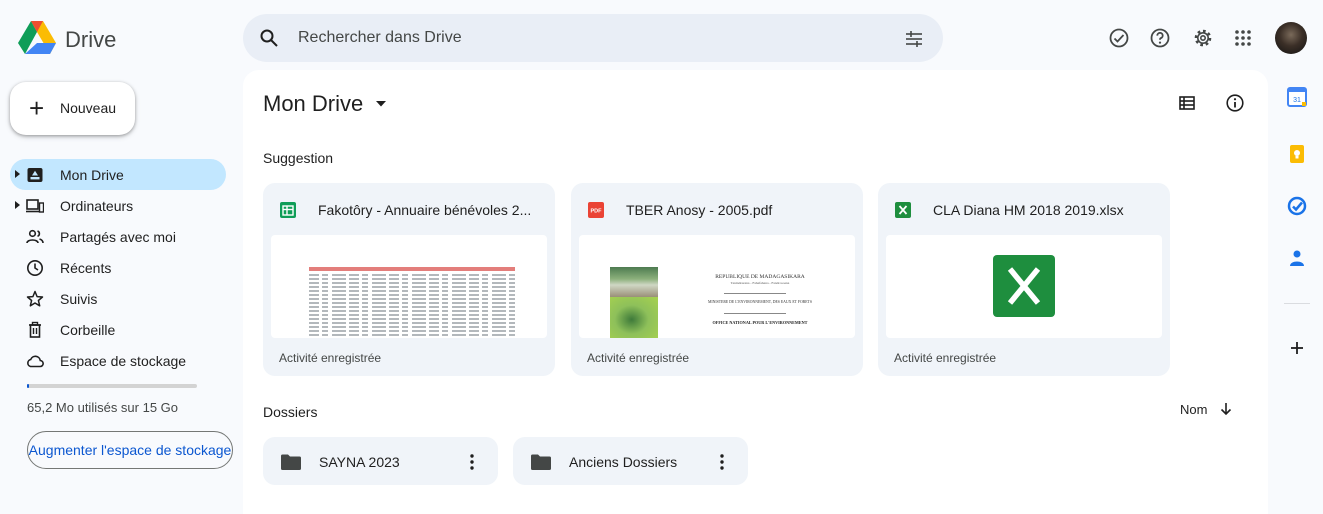  What do you see at coordinates (1193, 409) in the screenshot?
I see `sort-by-name-button: Nom` at bounding box center [1193, 409].